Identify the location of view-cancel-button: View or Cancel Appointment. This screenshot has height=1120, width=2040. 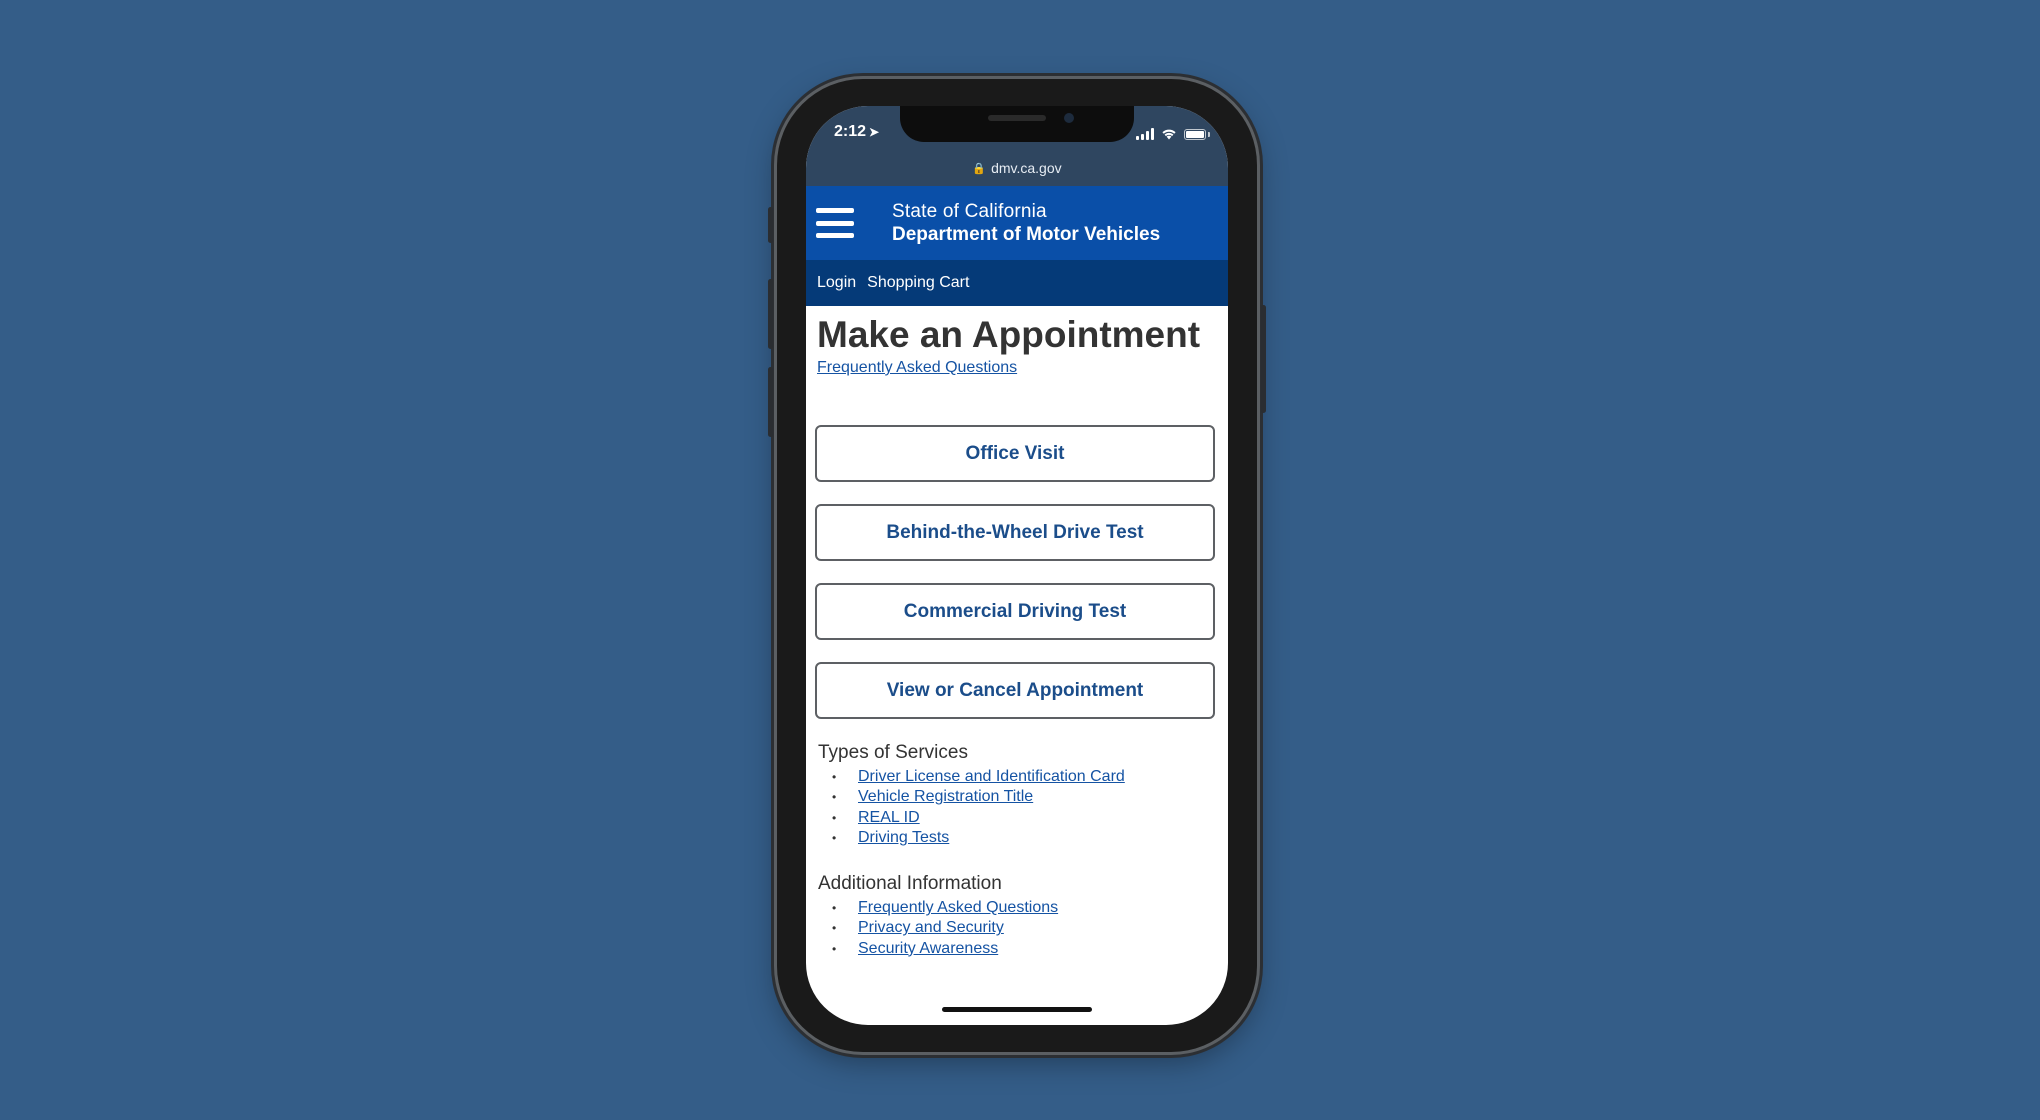
(1015, 690).